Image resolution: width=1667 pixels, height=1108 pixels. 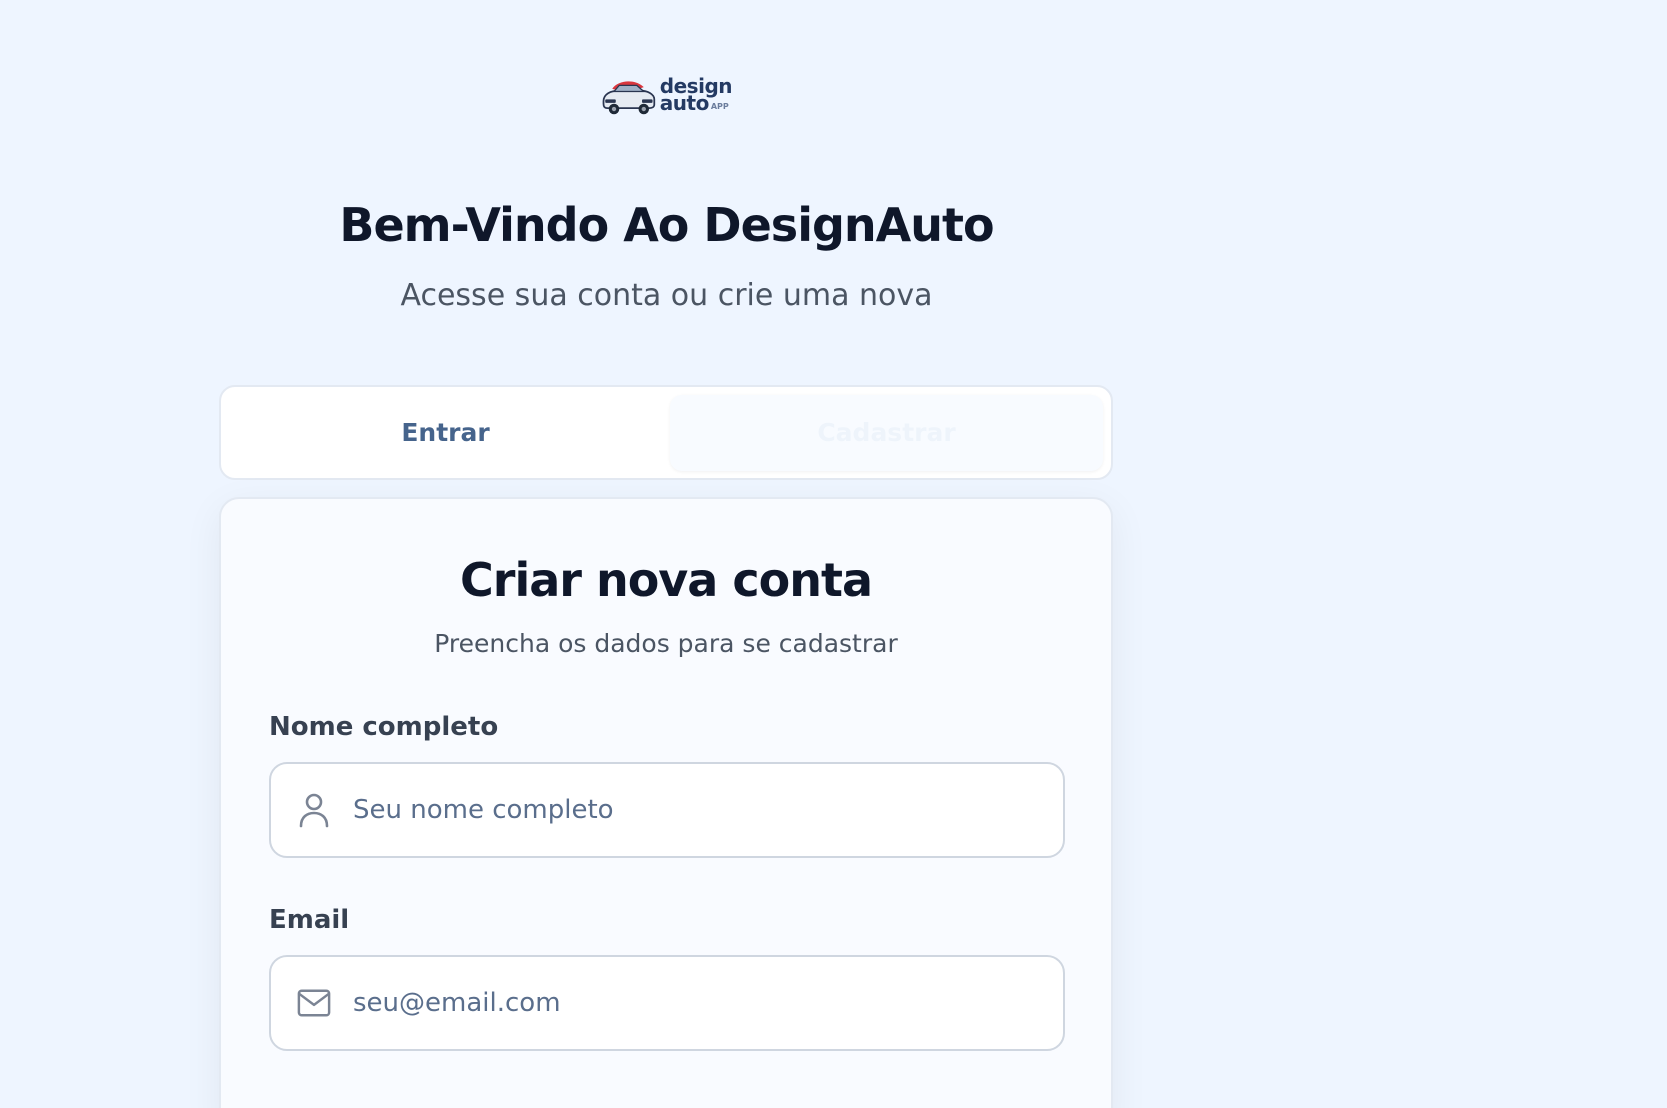 I want to click on email-field, so click(x=667, y=1003).